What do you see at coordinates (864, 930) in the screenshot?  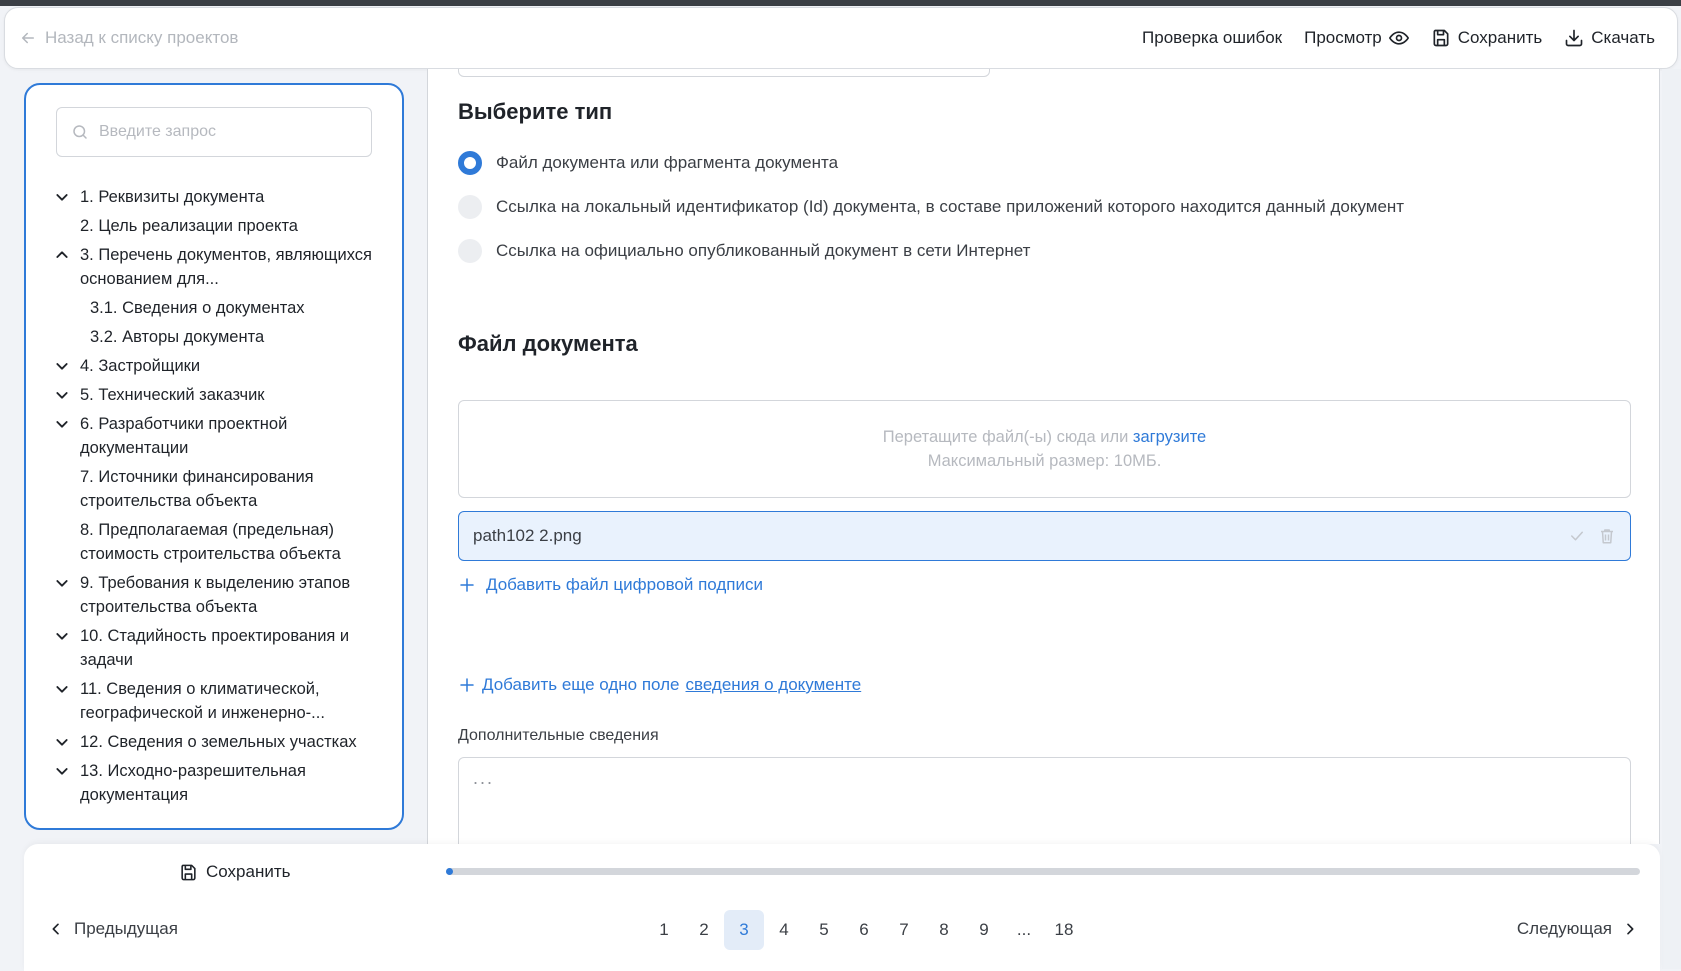 I see `page-button: 6` at bounding box center [864, 930].